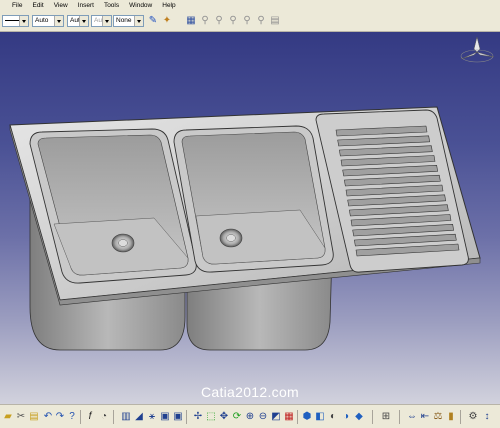 Image resolution: width=500 pixels, height=428 pixels. I want to click on watermark: Catia2012.com, so click(250, 392).